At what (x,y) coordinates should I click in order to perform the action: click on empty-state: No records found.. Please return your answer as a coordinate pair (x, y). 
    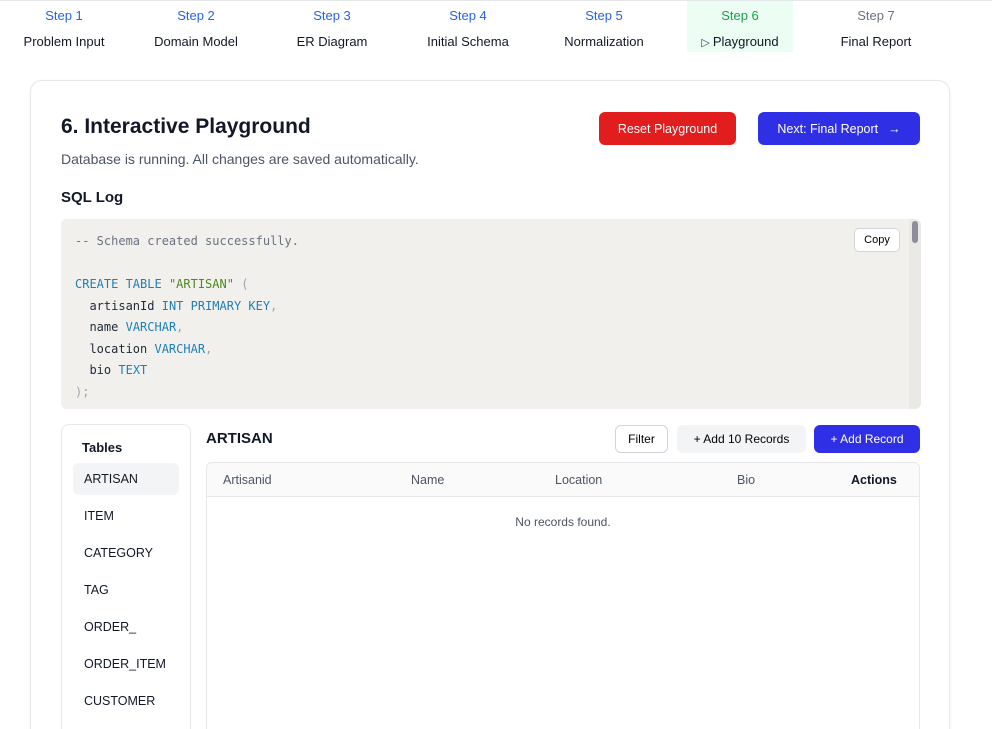
    Looking at the image, I should click on (563, 522).